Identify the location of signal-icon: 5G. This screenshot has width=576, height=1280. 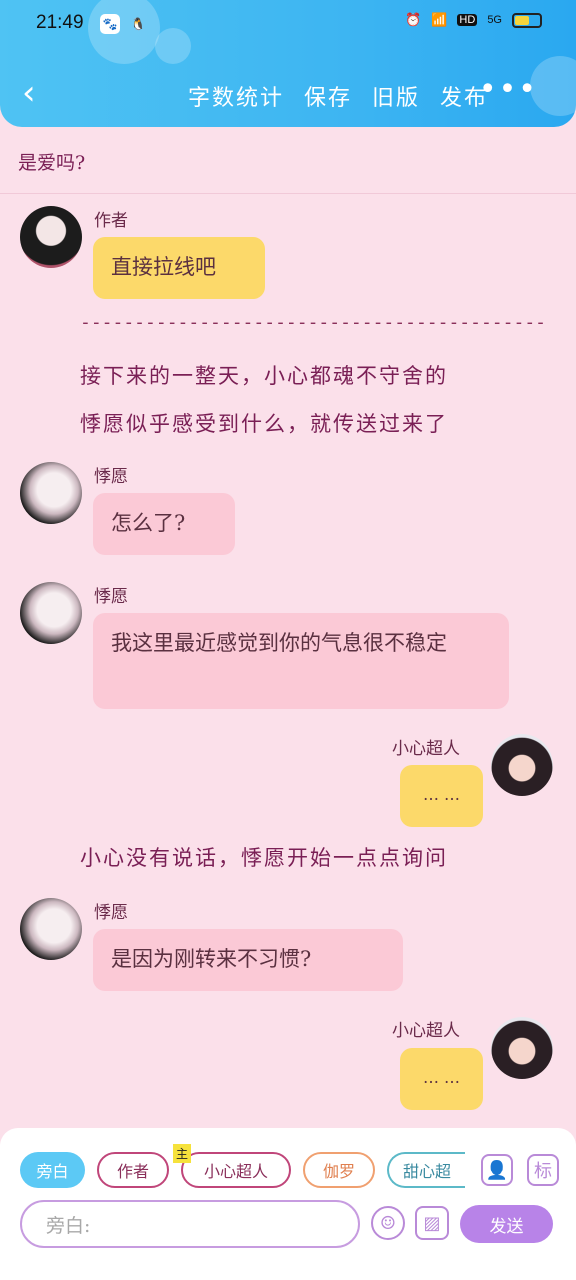
(494, 20).